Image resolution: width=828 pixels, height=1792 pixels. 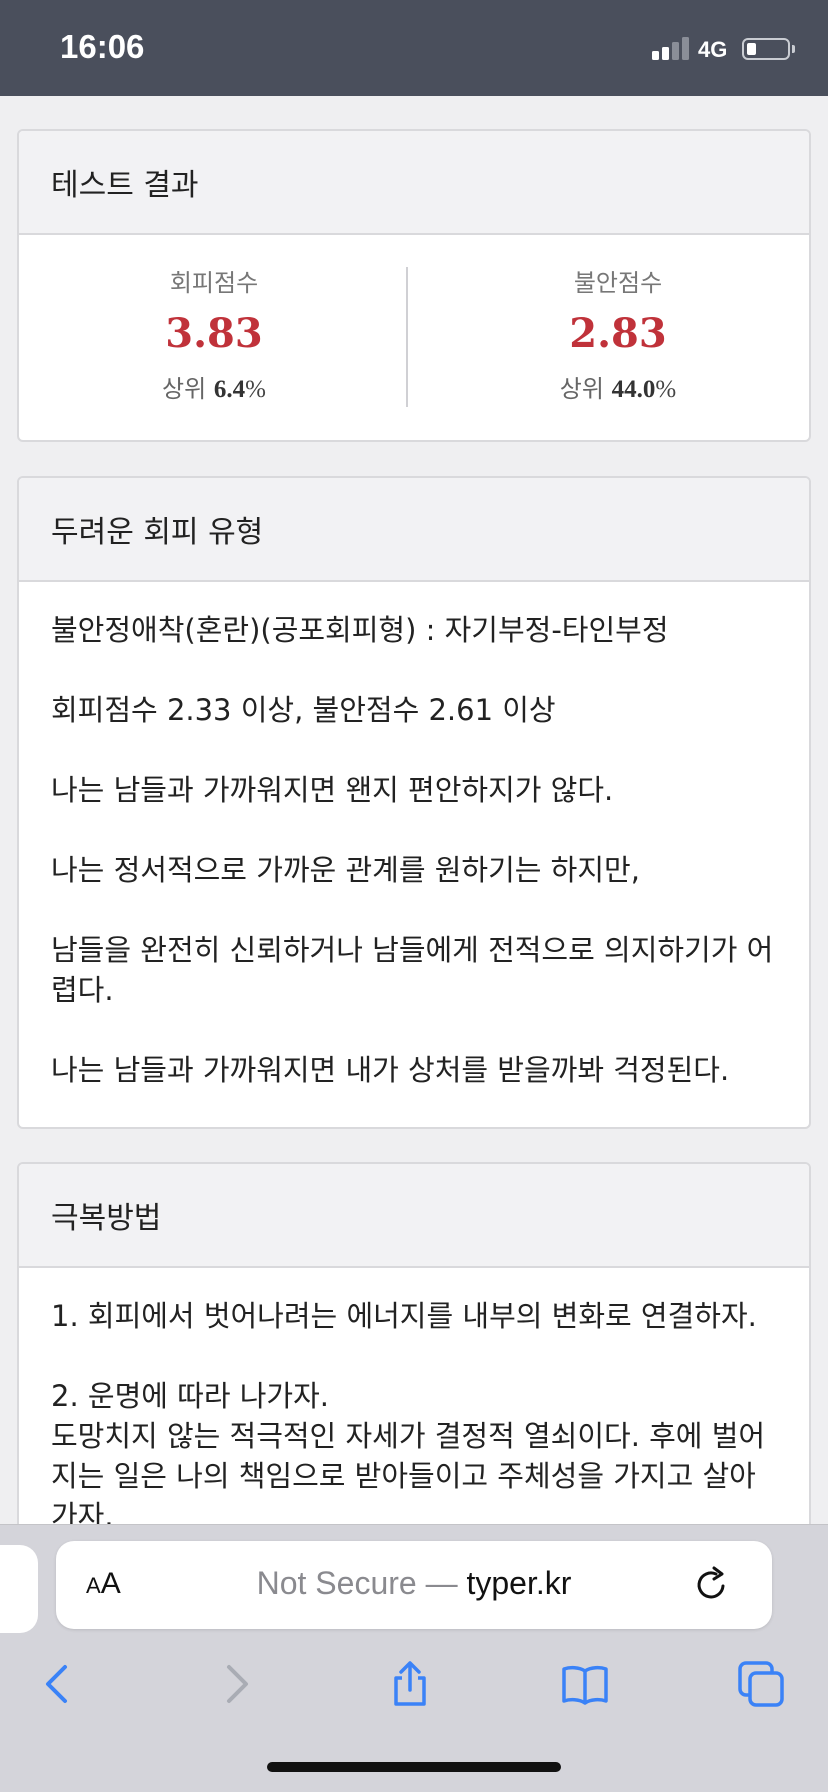 I want to click on url-host: typer.kr, so click(x=519, y=1583).